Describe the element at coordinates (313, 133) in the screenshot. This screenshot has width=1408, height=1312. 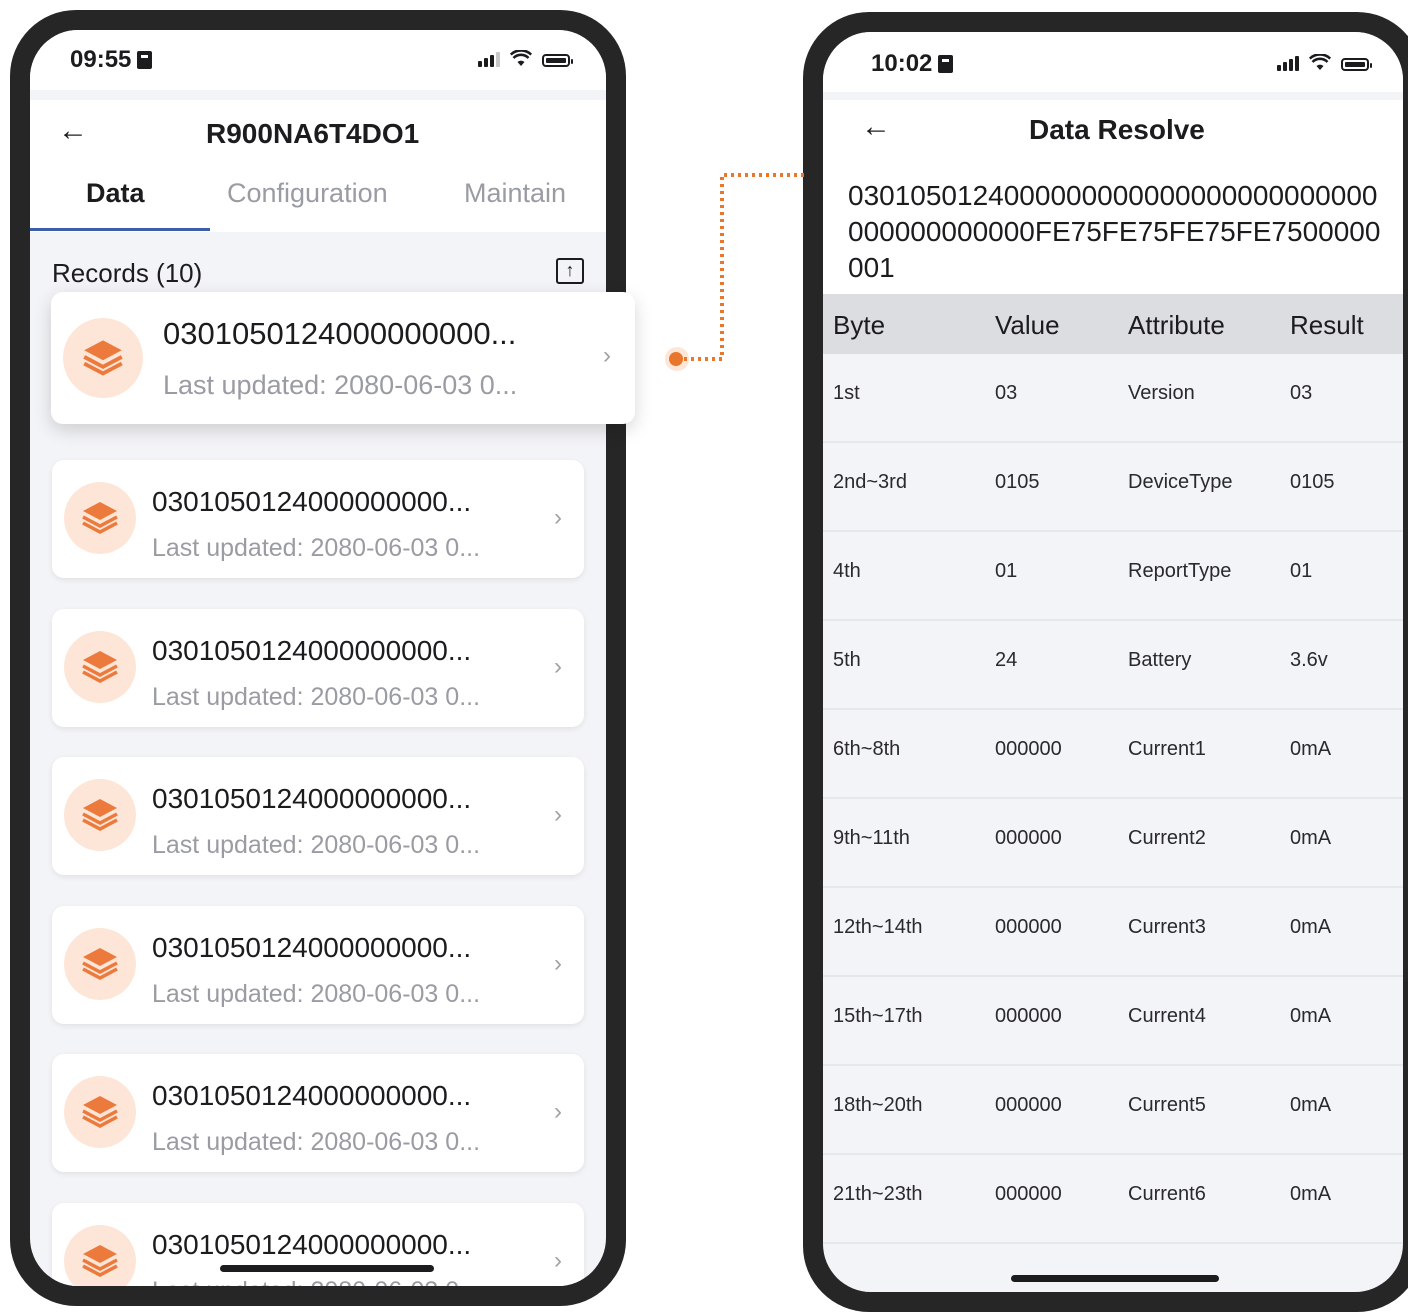
I see `page-title: R900NA6T4DO1` at that location.